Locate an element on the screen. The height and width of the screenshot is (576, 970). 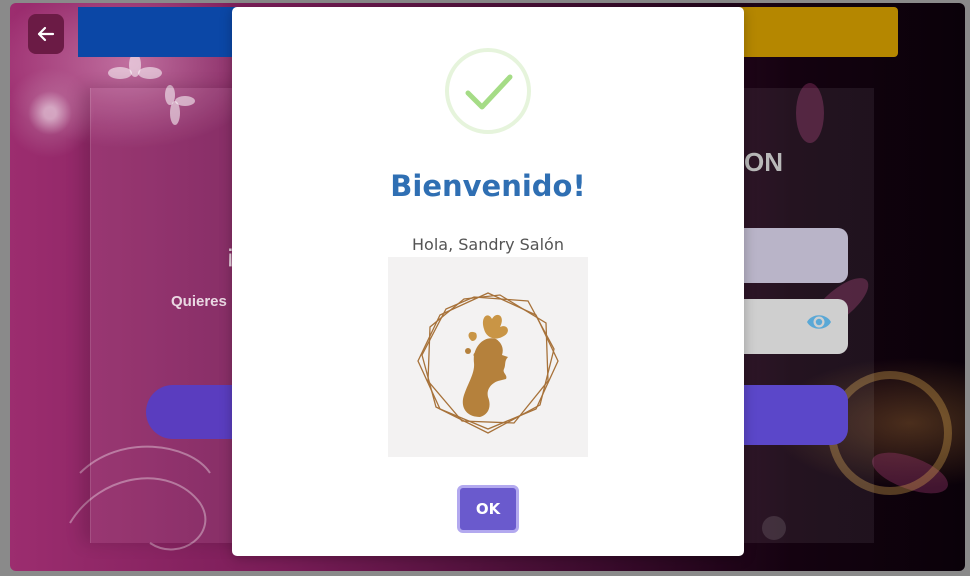
checkmark-icon is located at coordinates (488, 91).